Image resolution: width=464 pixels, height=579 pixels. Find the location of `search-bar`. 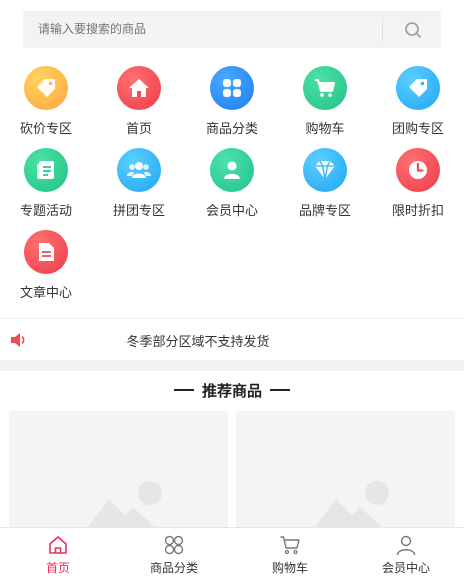

search-bar is located at coordinates (232, 29).